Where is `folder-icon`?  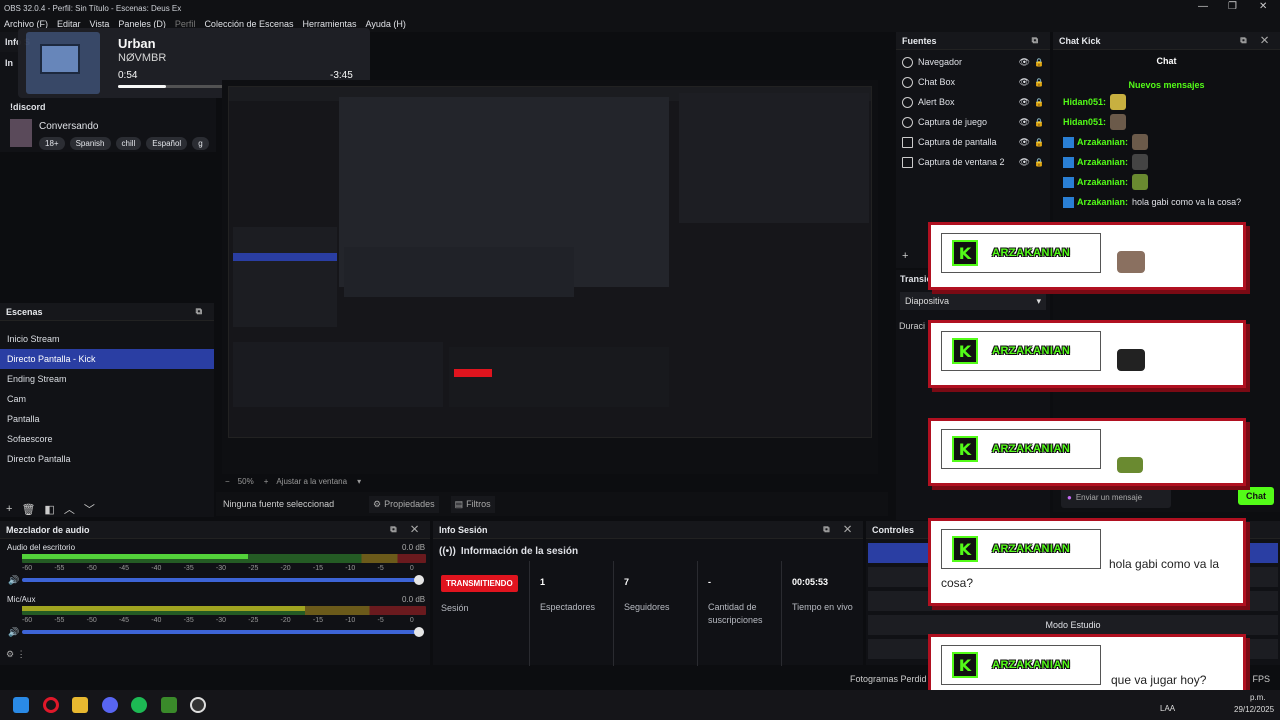 folder-icon is located at coordinates (80, 705).